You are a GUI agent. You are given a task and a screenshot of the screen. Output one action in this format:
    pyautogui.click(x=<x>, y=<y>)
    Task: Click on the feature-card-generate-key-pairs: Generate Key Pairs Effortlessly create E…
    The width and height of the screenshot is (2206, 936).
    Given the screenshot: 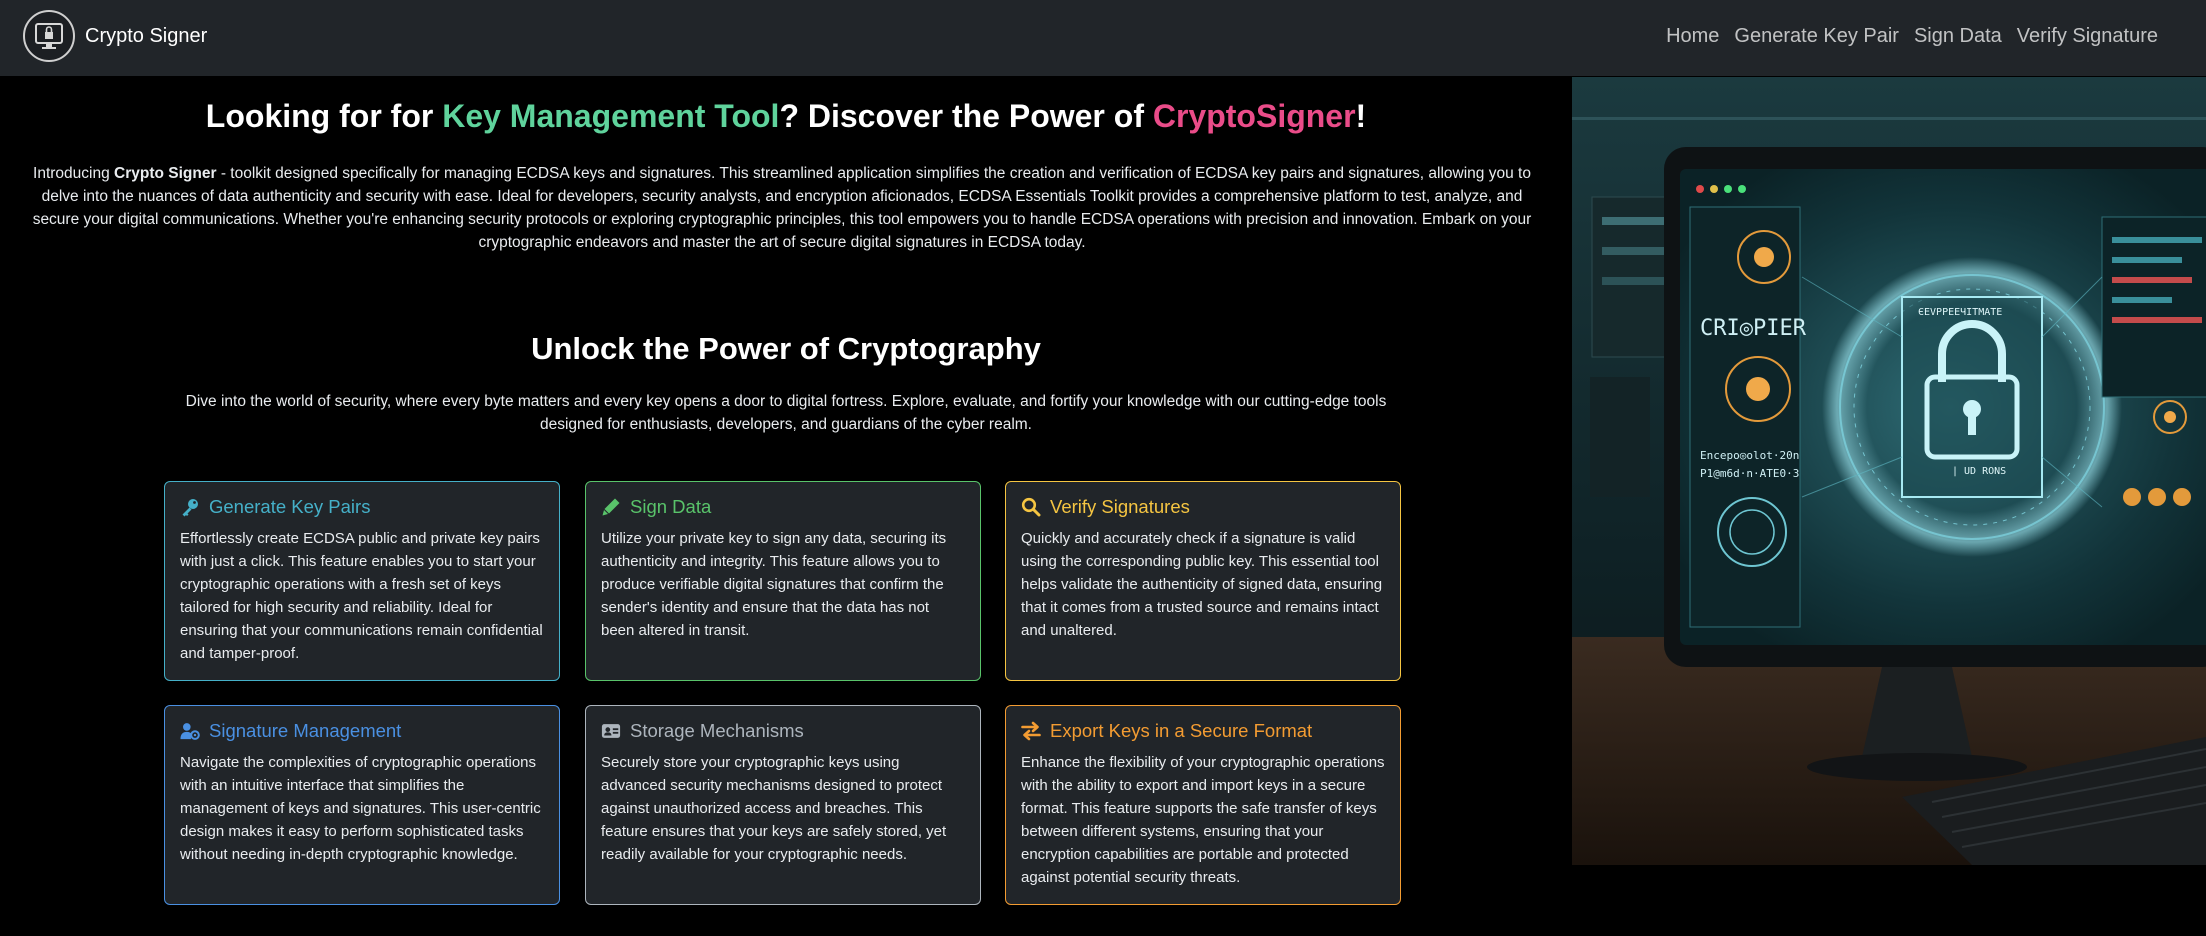 What is the action you would take?
    pyautogui.click(x=362, y=581)
    